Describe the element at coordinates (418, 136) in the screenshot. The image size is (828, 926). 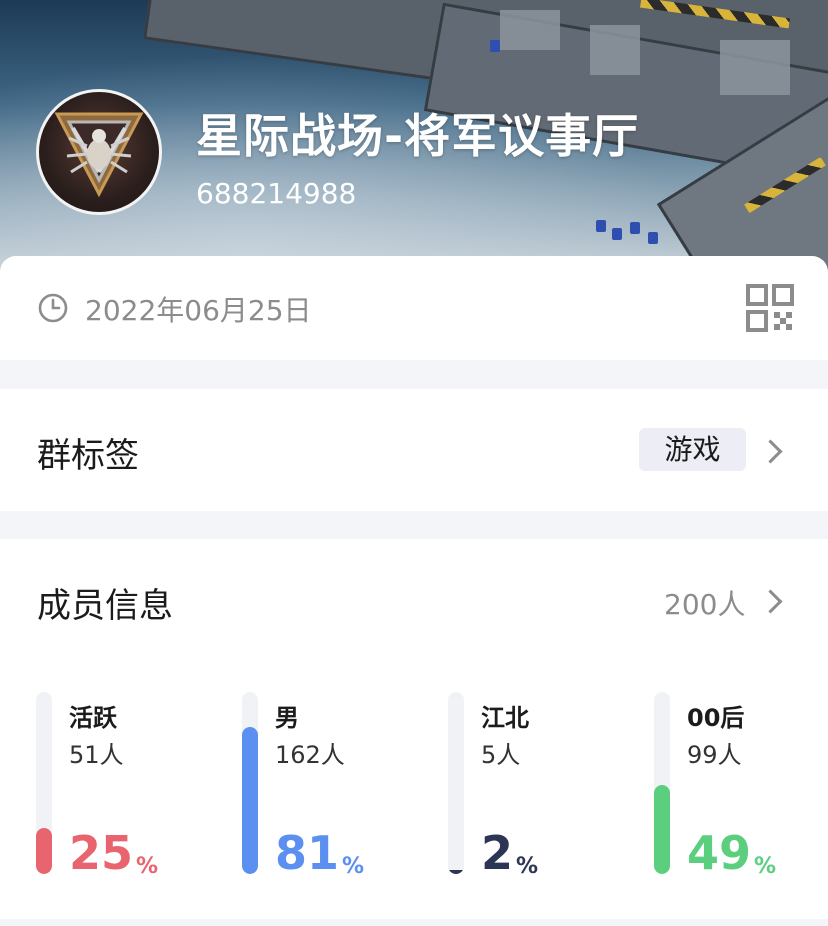
I see `group-name: 星际战场-将军议事厅` at that location.